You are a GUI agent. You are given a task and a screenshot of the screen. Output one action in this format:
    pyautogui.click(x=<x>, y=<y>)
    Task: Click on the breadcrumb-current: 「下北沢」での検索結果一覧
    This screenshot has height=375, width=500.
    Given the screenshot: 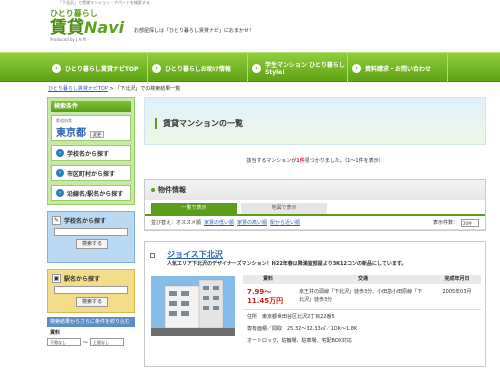 What is the action you would take?
    pyautogui.click(x=148, y=89)
    